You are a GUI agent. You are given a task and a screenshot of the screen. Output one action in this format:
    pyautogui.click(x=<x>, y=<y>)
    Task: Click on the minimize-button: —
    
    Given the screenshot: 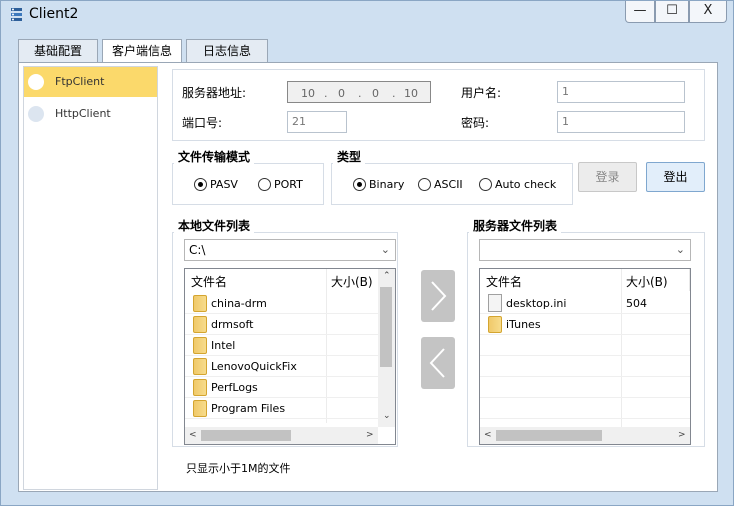 What is the action you would take?
    pyautogui.click(x=640, y=12)
    